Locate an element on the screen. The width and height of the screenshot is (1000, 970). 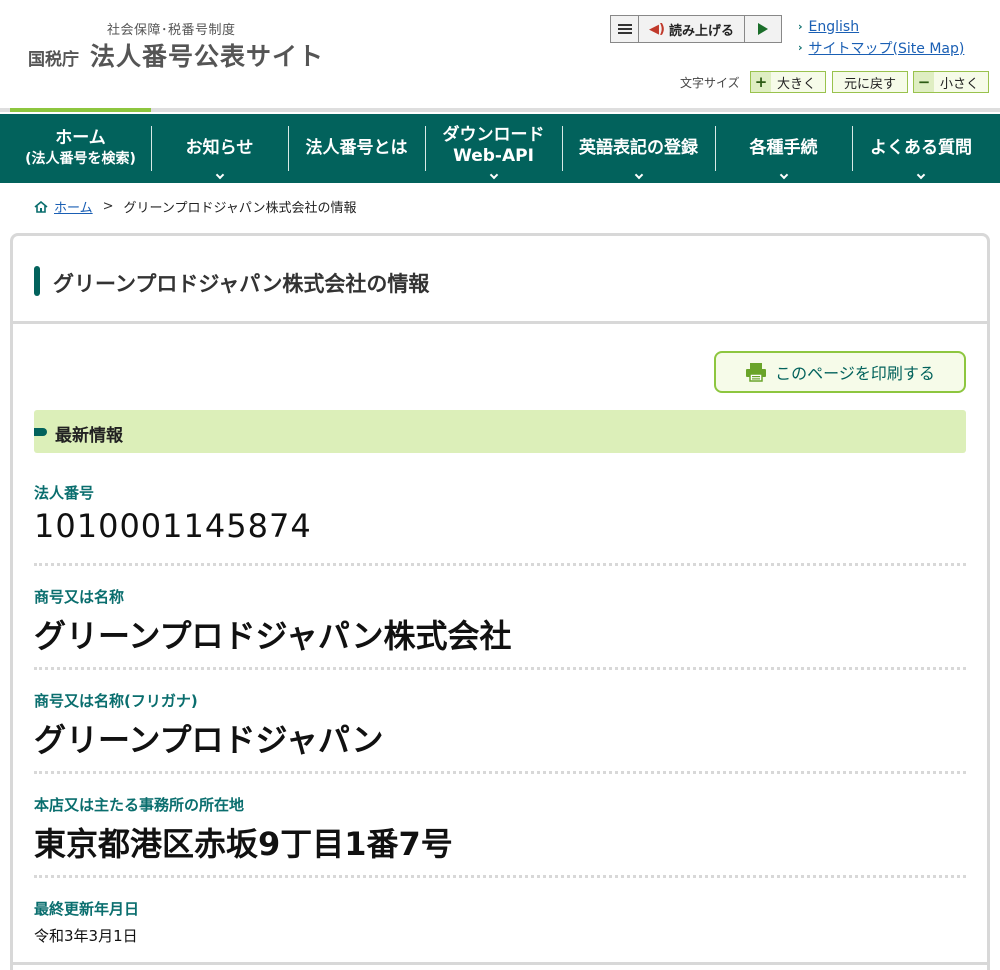
address-field: 本店又は主たる事務所の所在地 東京都港区赤坂9丁目1番7号 is located at coordinates (500, 829).